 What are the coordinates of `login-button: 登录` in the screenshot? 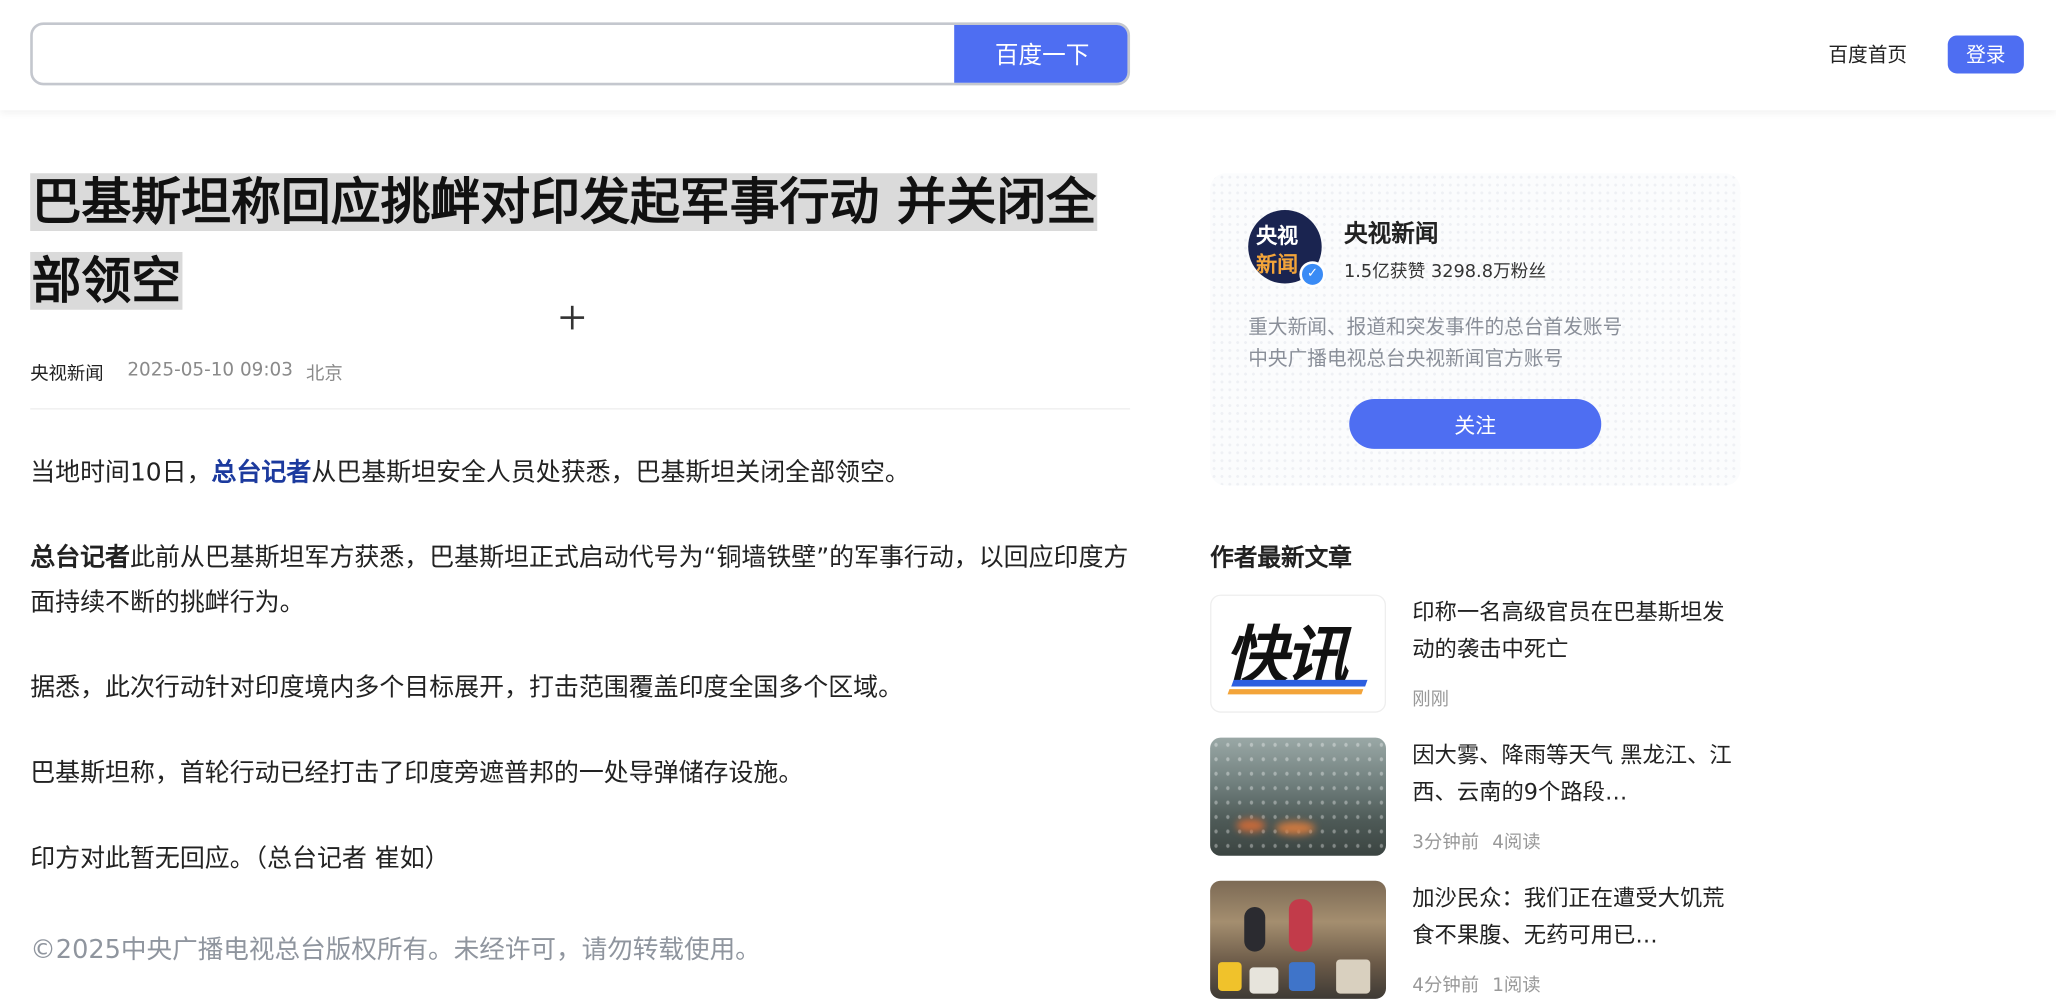 It's located at (1985, 54).